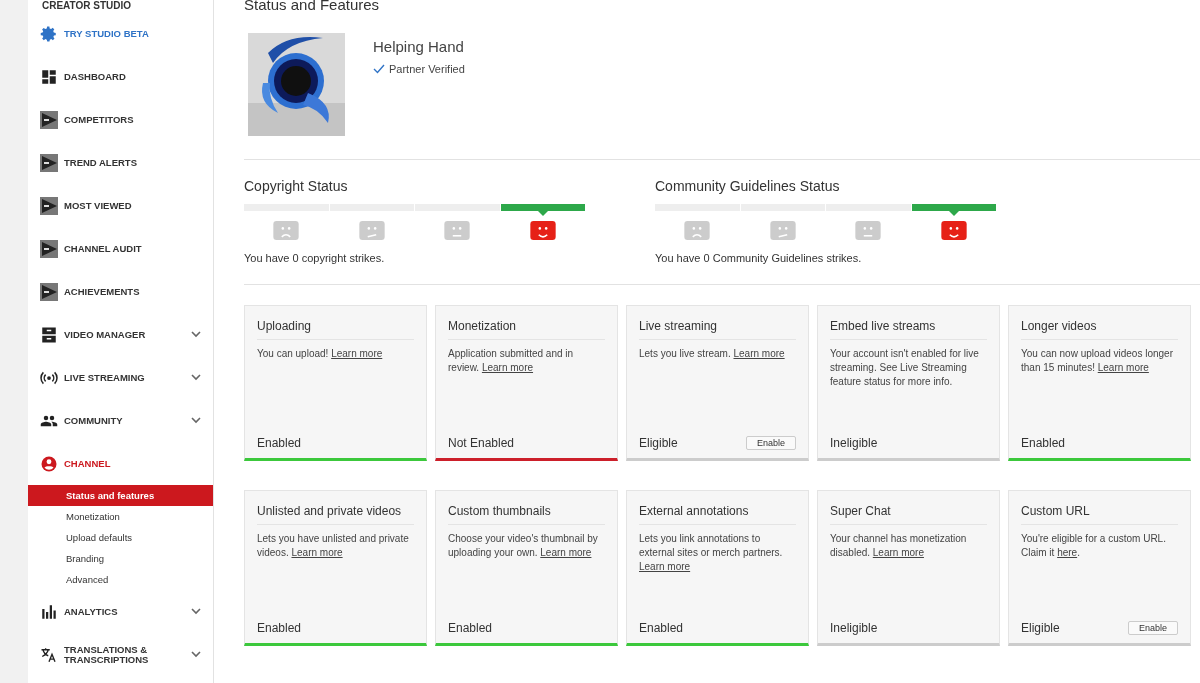  Describe the element at coordinates (712, 354) in the screenshot. I see `feature-description: Lets you live stream. Learn more` at that location.